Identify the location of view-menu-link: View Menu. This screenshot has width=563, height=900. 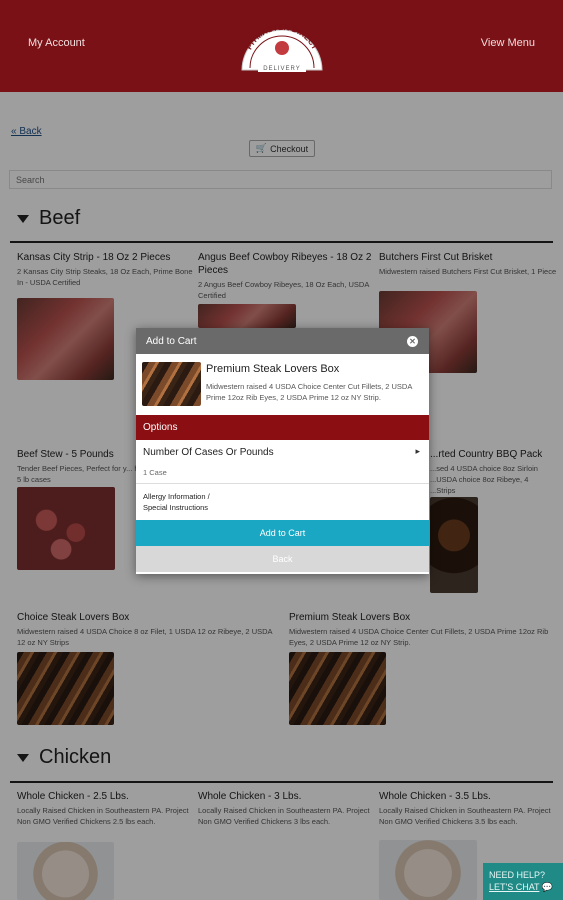
(508, 43).